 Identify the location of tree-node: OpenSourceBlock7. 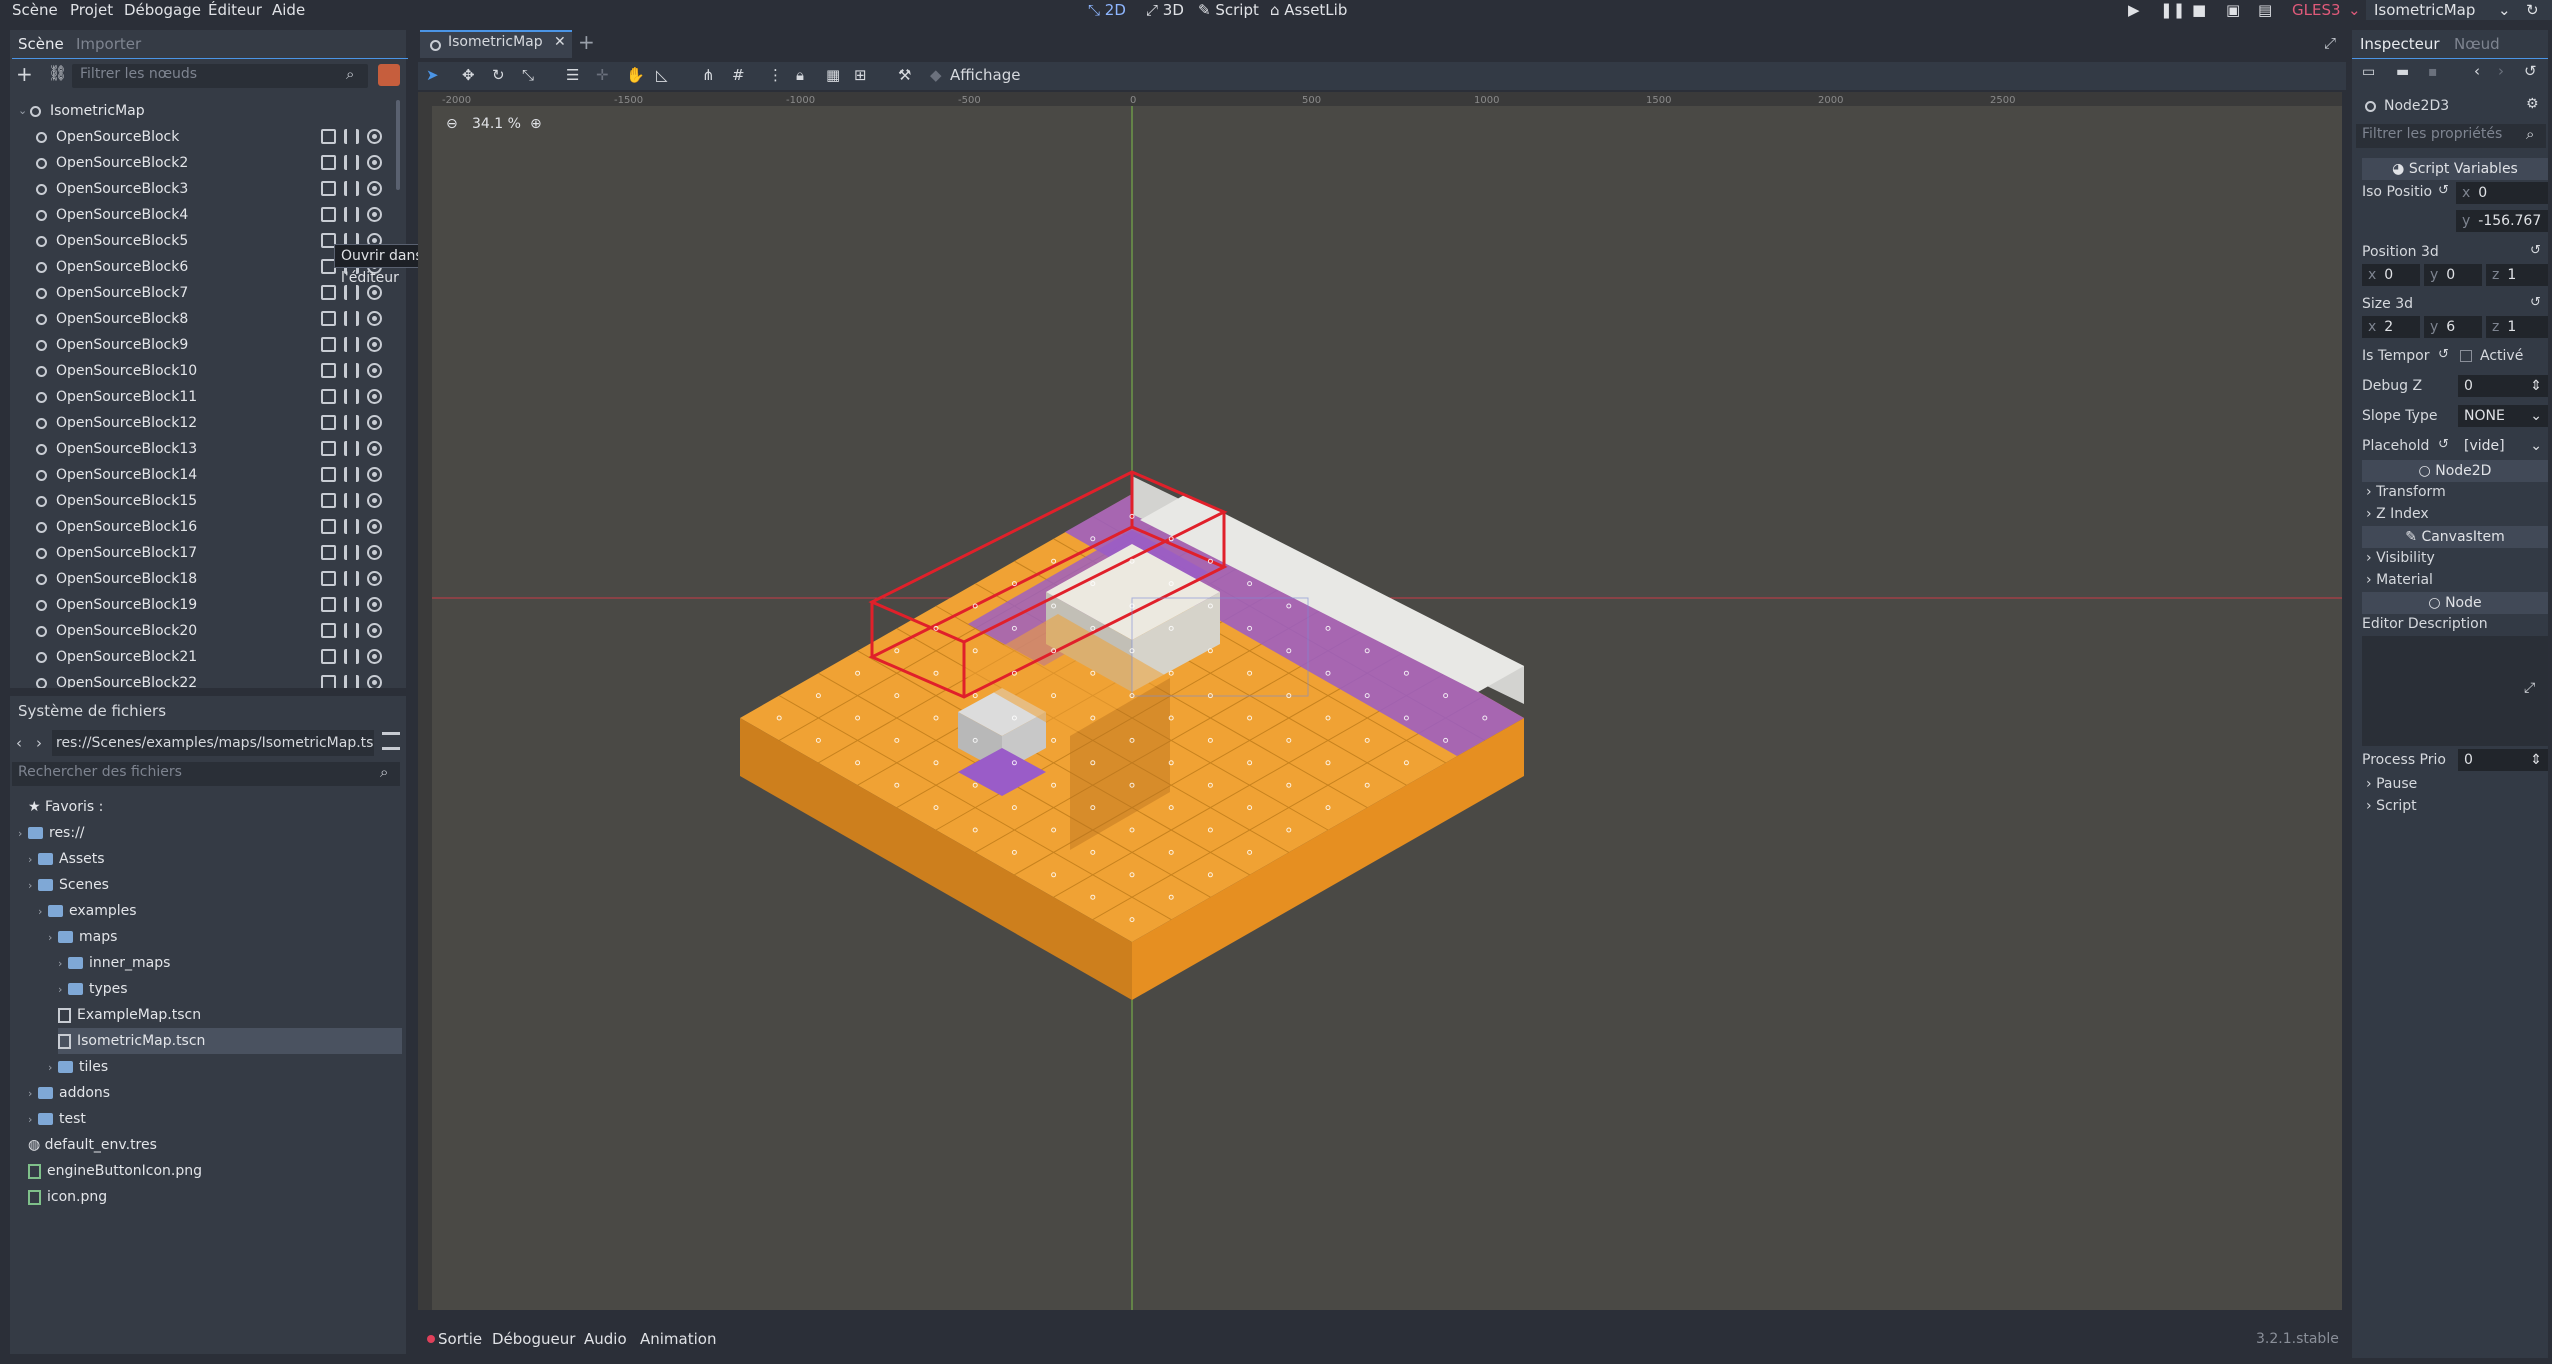
(209, 293).